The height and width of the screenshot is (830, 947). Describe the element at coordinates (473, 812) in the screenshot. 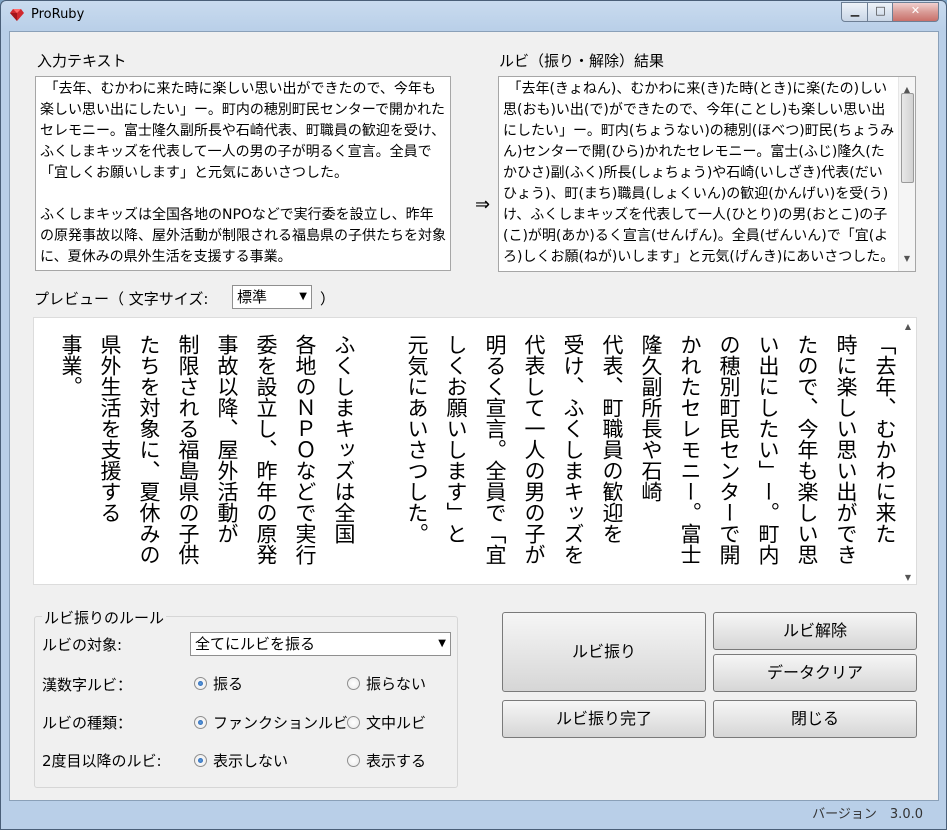

I see `status-bar: バージョン 3.0.0` at that location.